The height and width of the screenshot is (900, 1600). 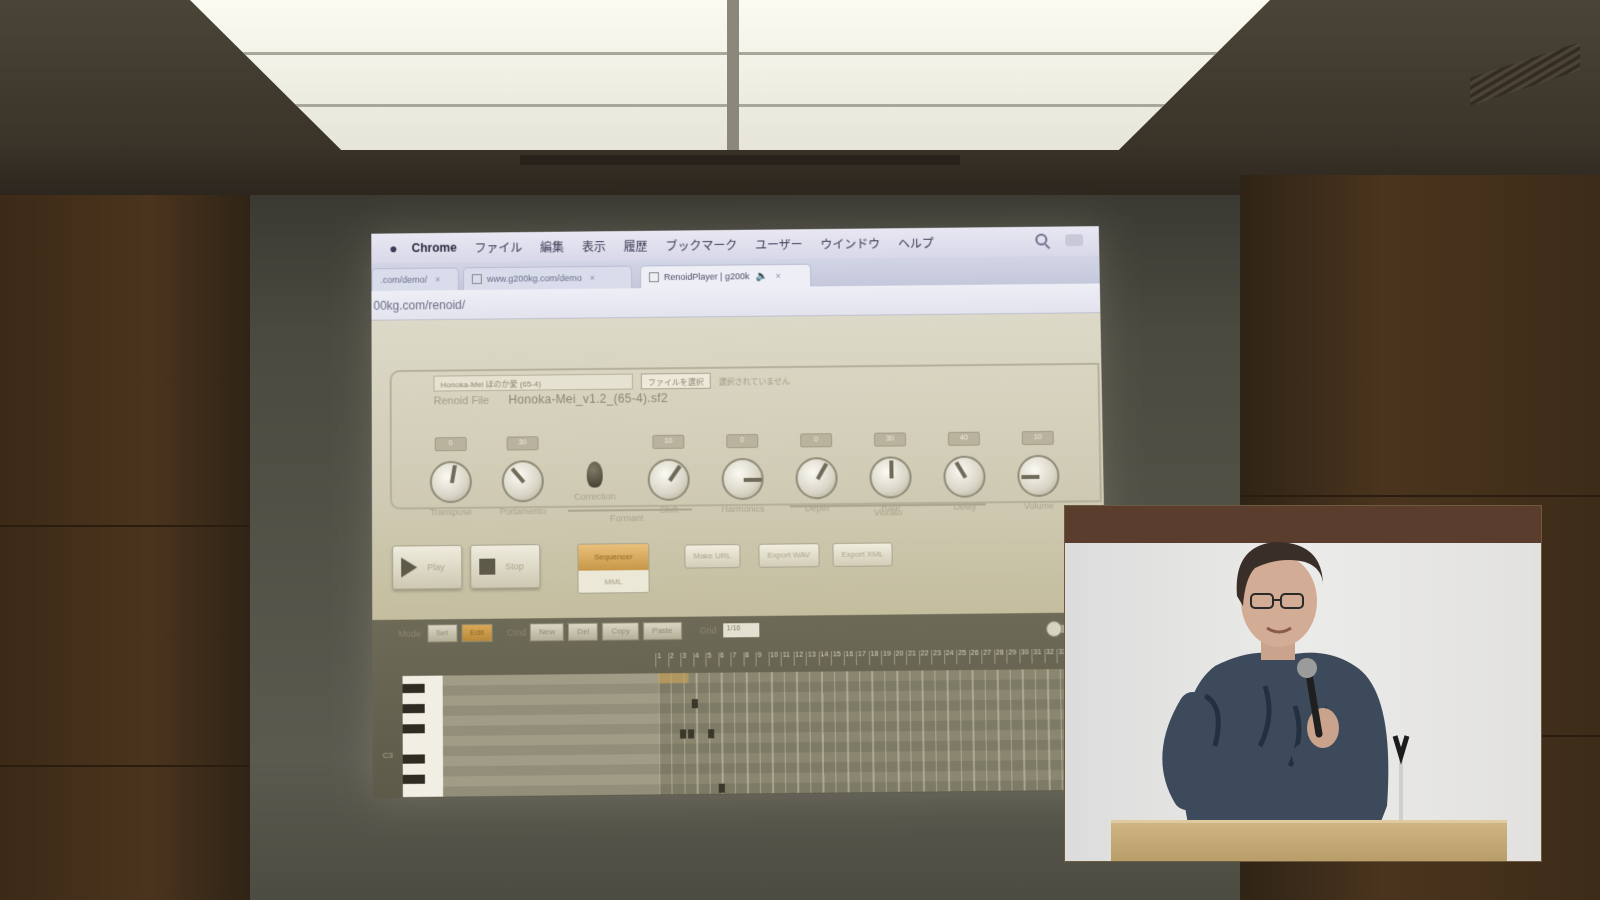 What do you see at coordinates (409, 633) in the screenshot?
I see `mode-label: Mode` at bounding box center [409, 633].